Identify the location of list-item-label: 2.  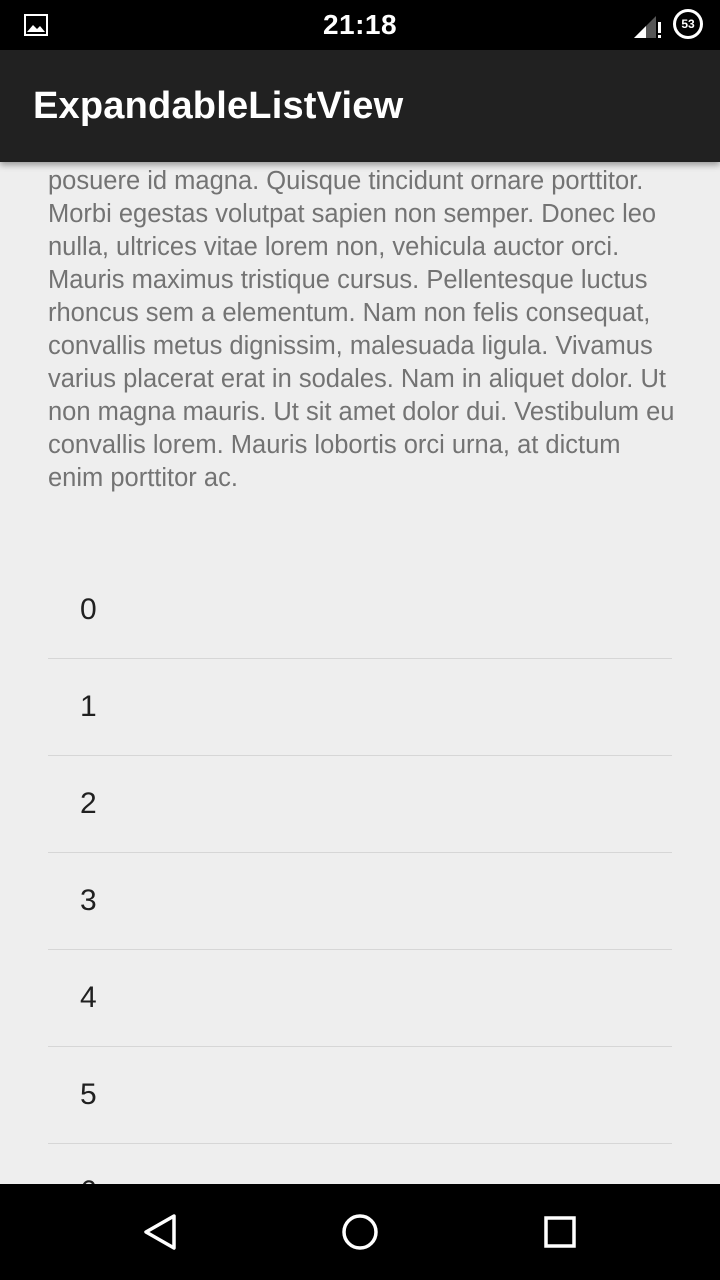
(88, 803).